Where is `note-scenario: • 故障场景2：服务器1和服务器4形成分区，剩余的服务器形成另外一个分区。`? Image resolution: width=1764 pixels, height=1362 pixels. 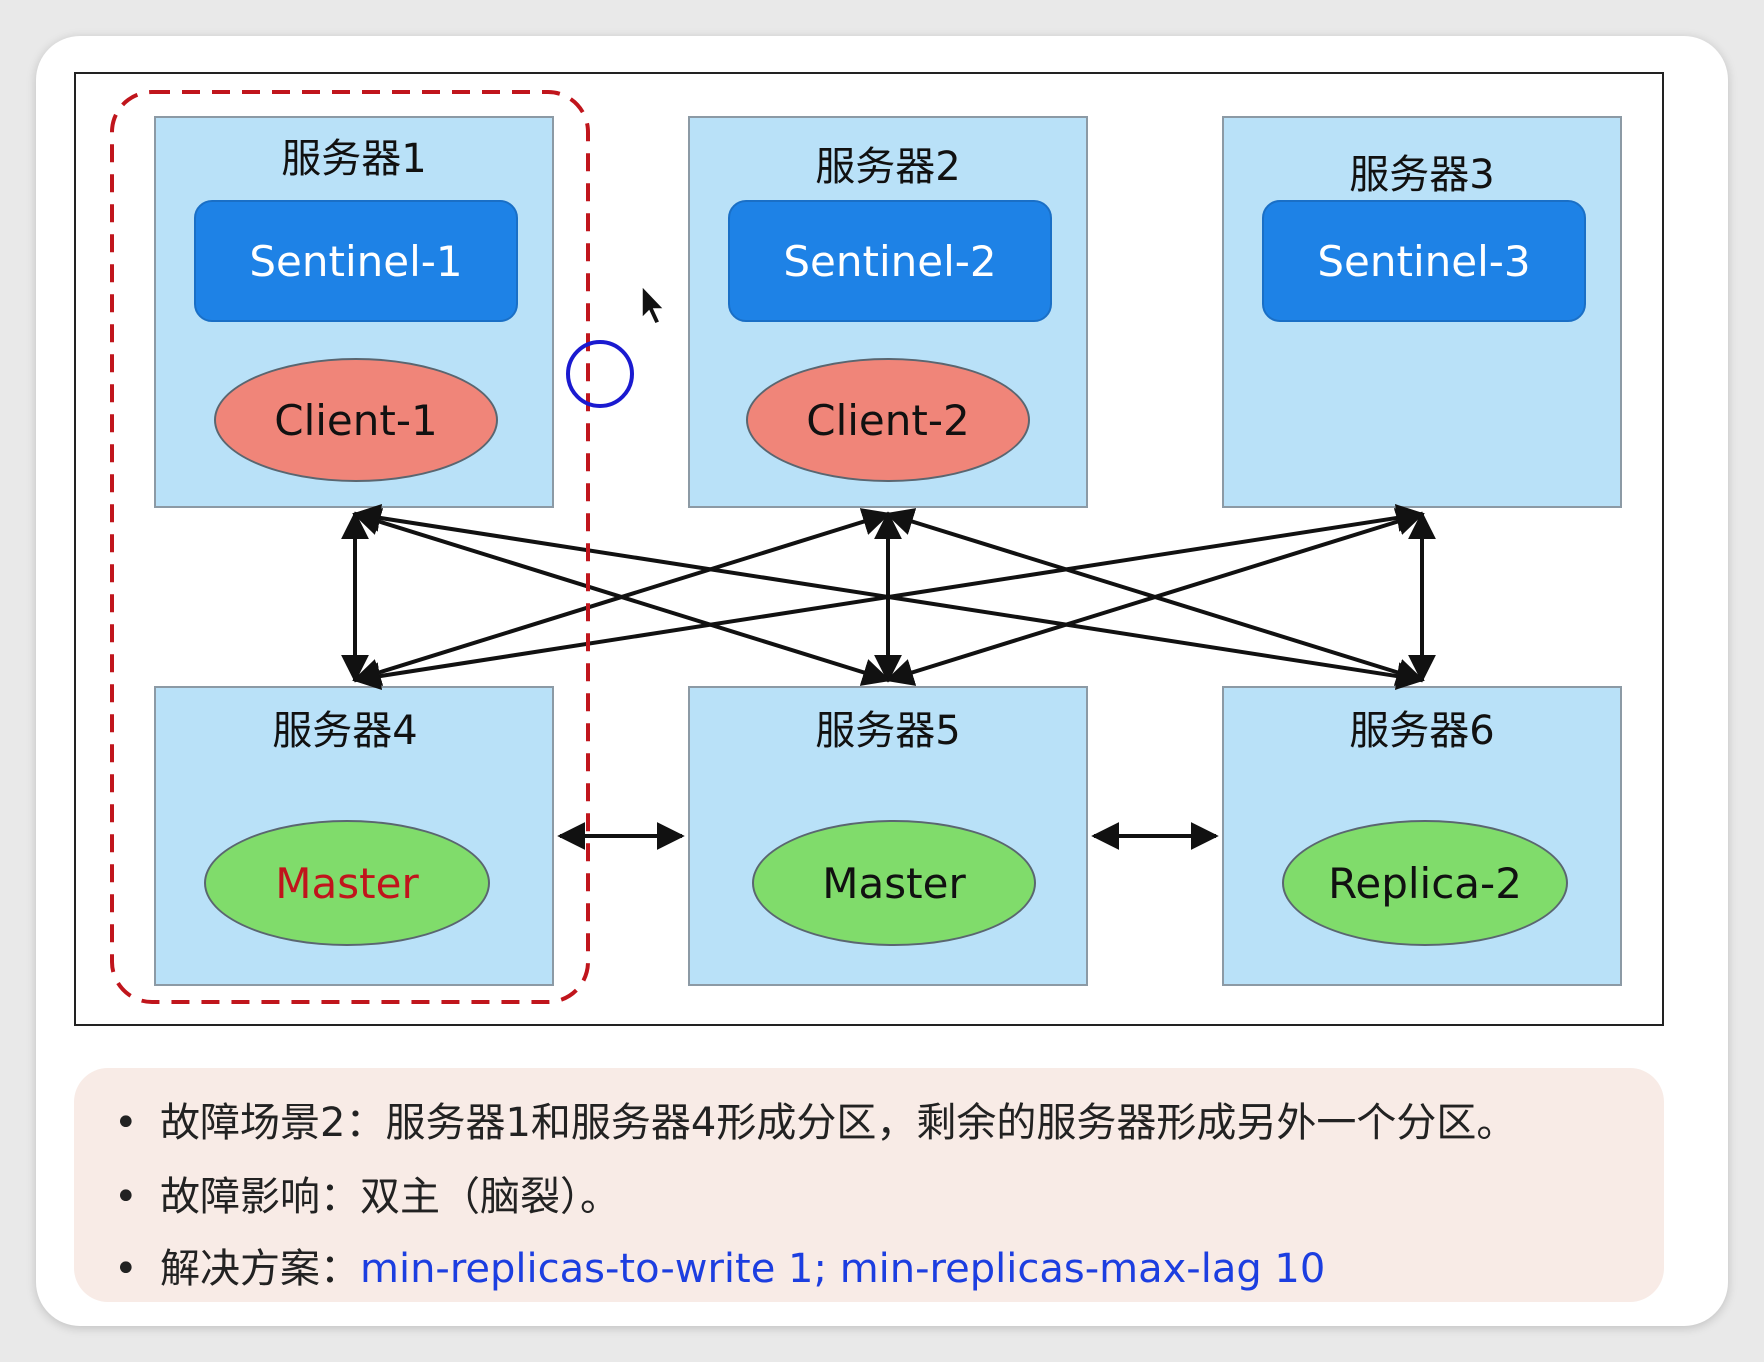
note-scenario: • 故障场景2：服务器1和服务器4形成分区，剩余的服务器形成另外一个分区。 is located at coordinates (815, 1119).